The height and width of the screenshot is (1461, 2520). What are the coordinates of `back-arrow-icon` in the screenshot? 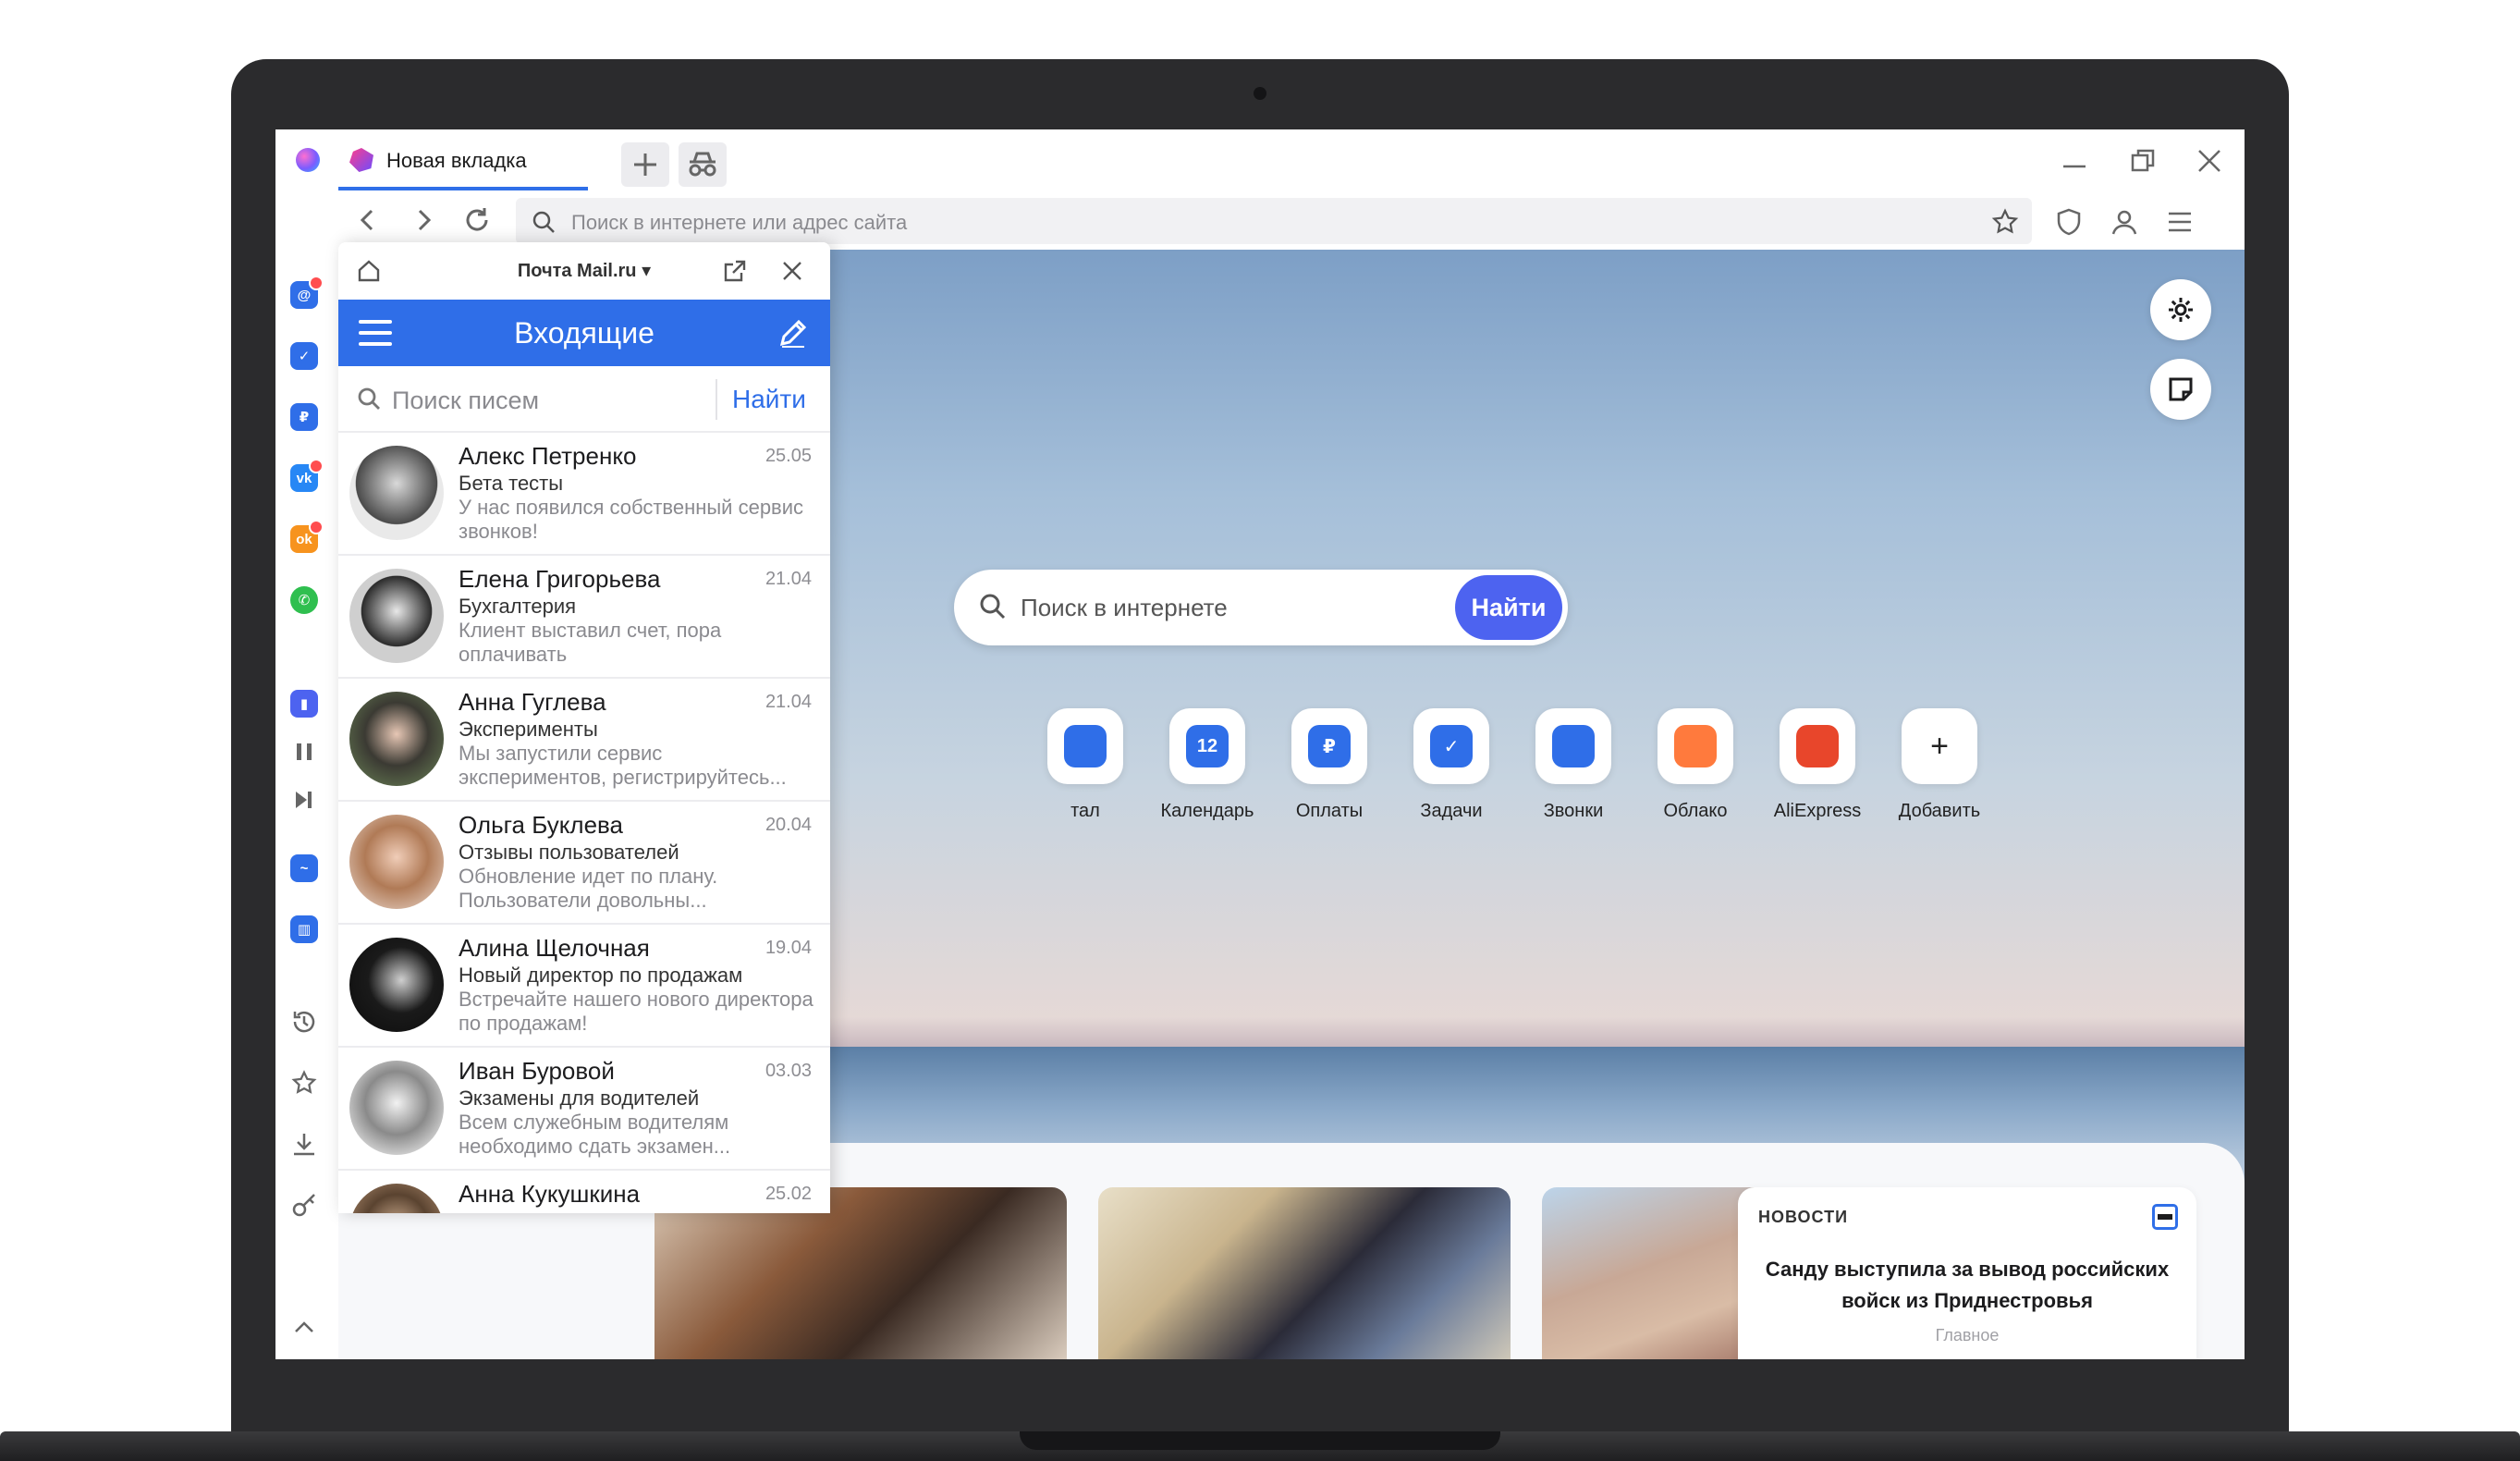 It's located at (366, 220).